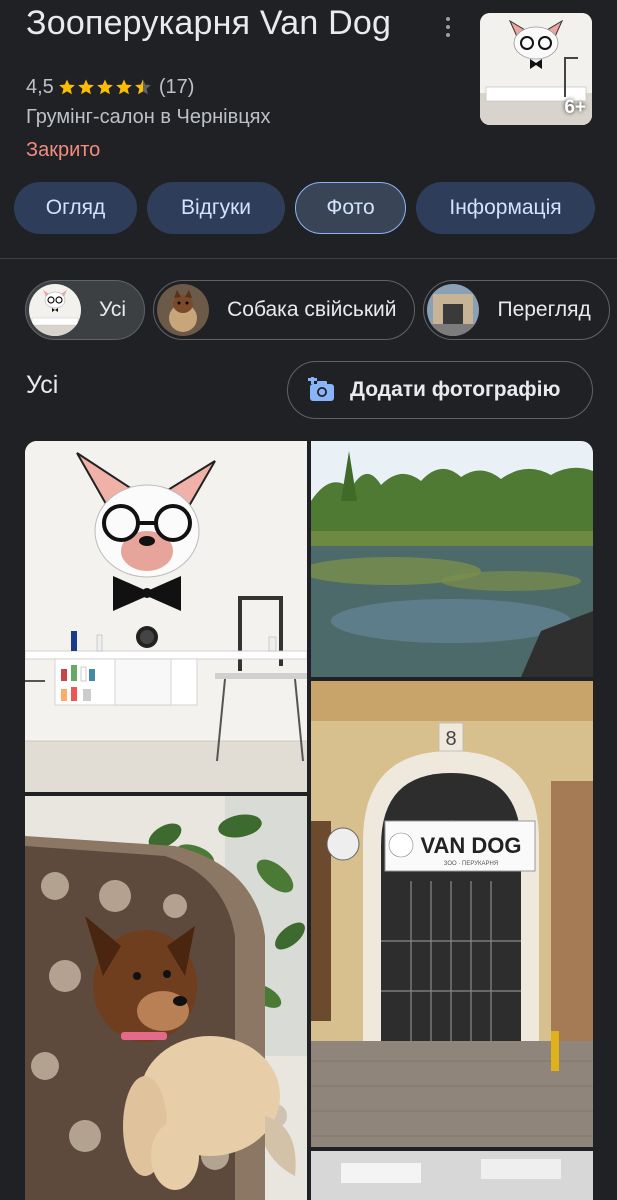 The image size is (617, 1200). I want to click on tab-photos: Фото, so click(350, 208).